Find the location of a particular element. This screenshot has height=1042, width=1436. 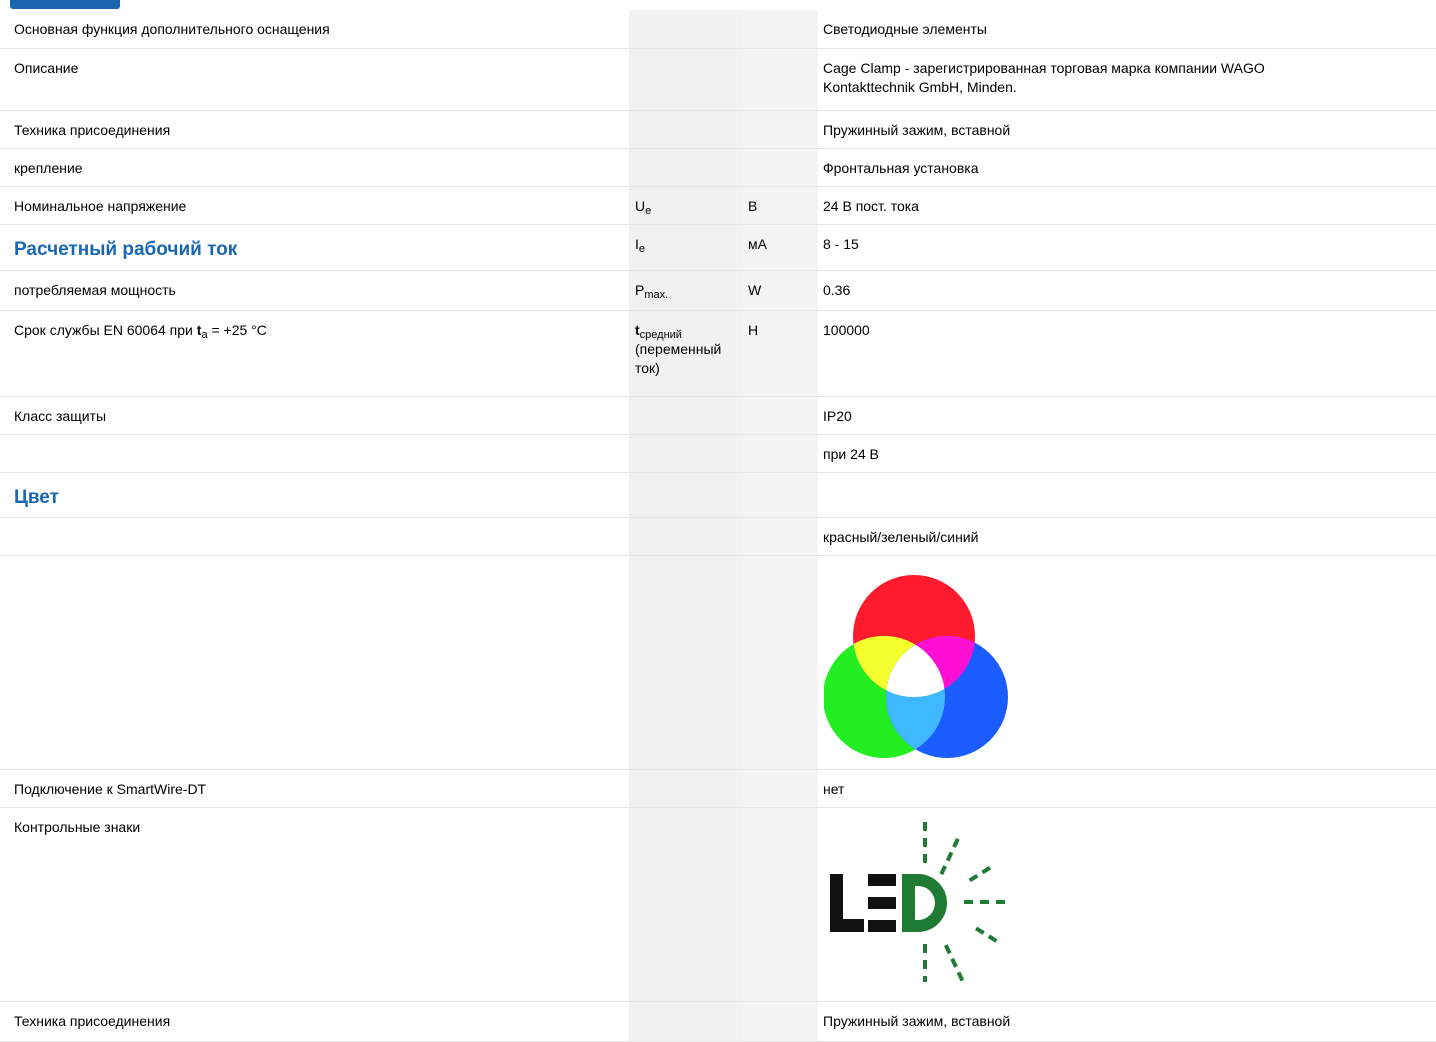

row-symbol: Ue is located at coordinates (686, 205).